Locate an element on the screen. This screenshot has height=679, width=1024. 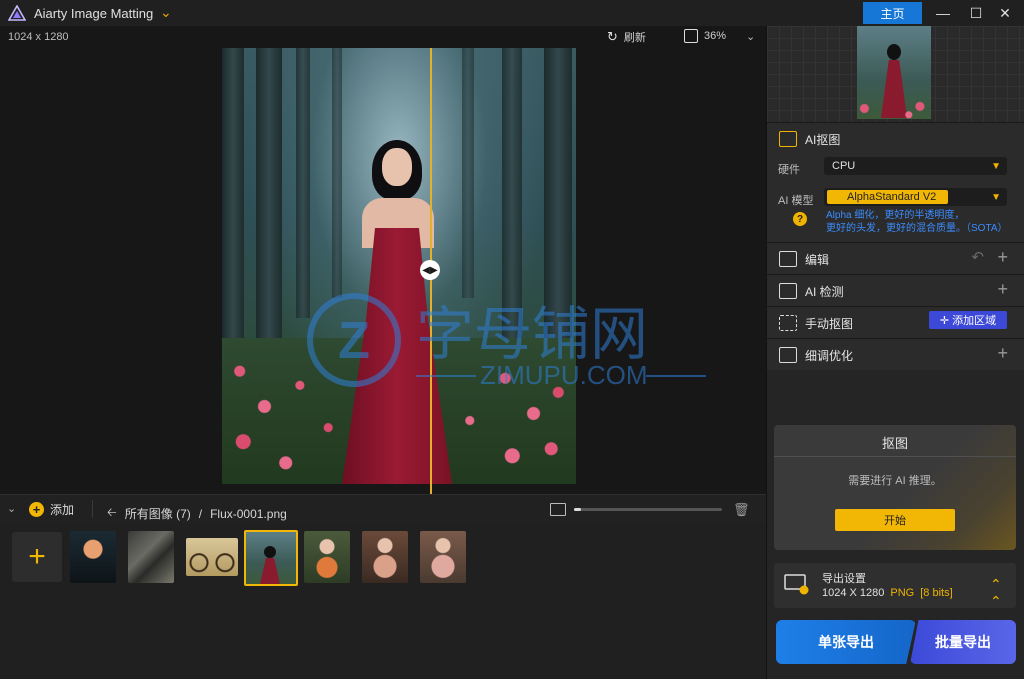
ai-detect-title: AI 检测 is located at coordinates (824, 292).